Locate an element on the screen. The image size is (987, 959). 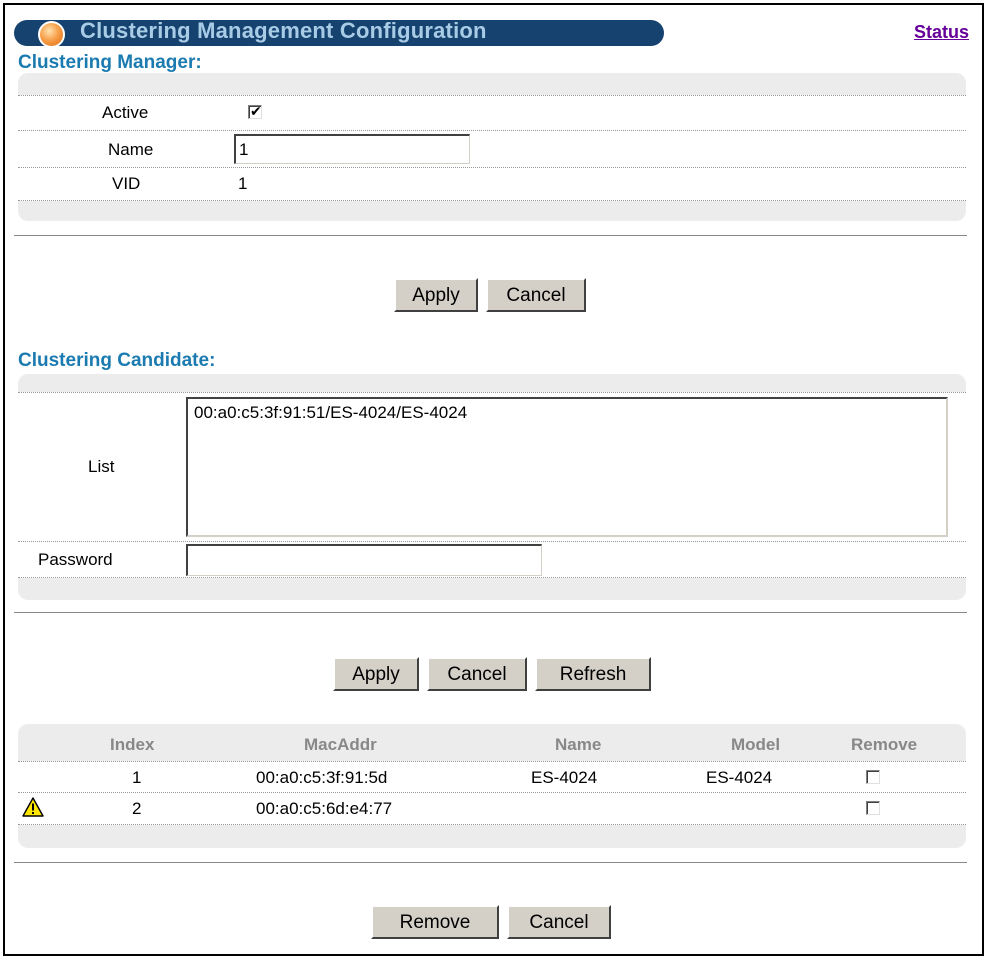
row-index: 1 is located at coordinates (137, 777).